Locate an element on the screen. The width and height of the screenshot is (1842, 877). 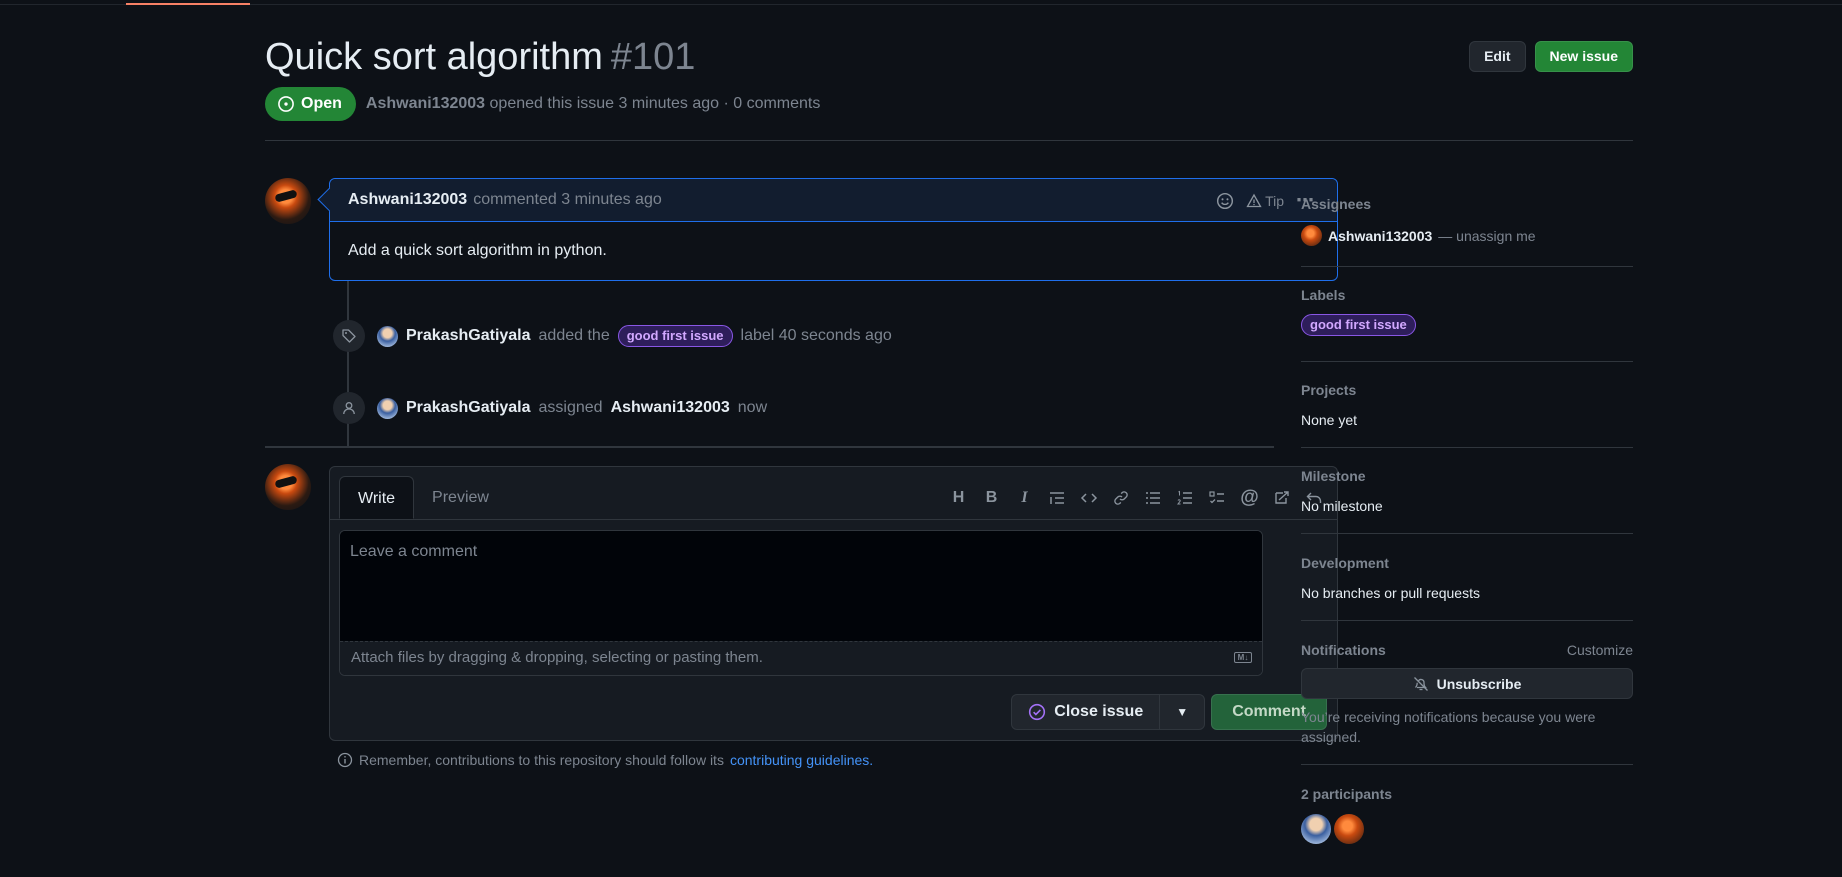
triangle-down-icon: ▼ is located at coordinates (1182, 712).